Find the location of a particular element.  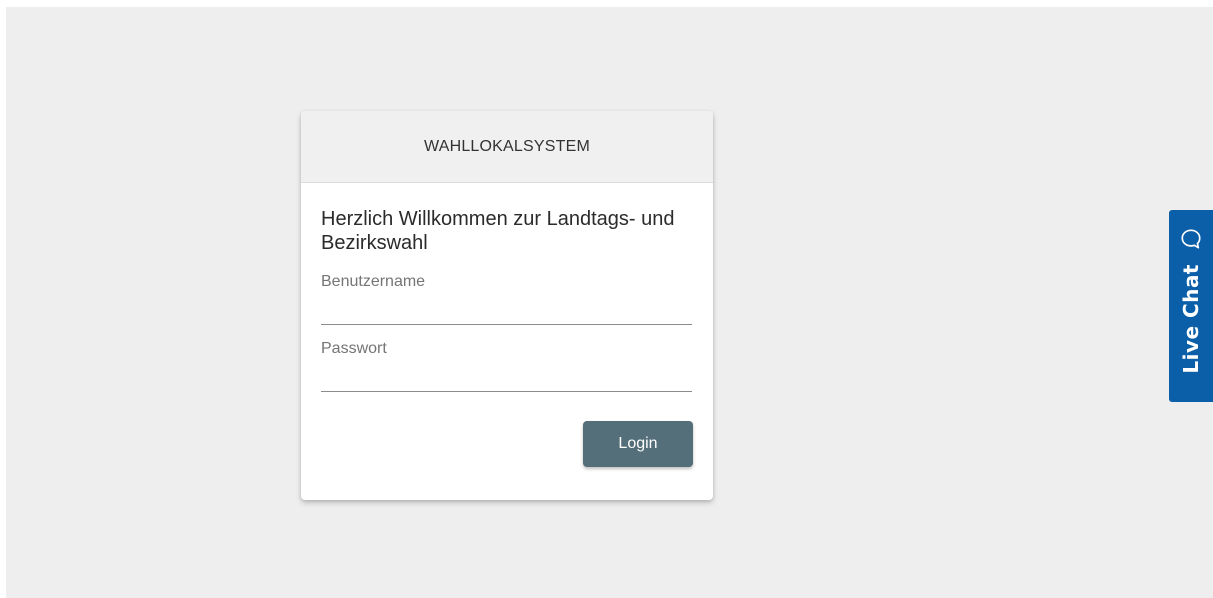

password-field-group: Passwort is located at coordinates (506, 365).